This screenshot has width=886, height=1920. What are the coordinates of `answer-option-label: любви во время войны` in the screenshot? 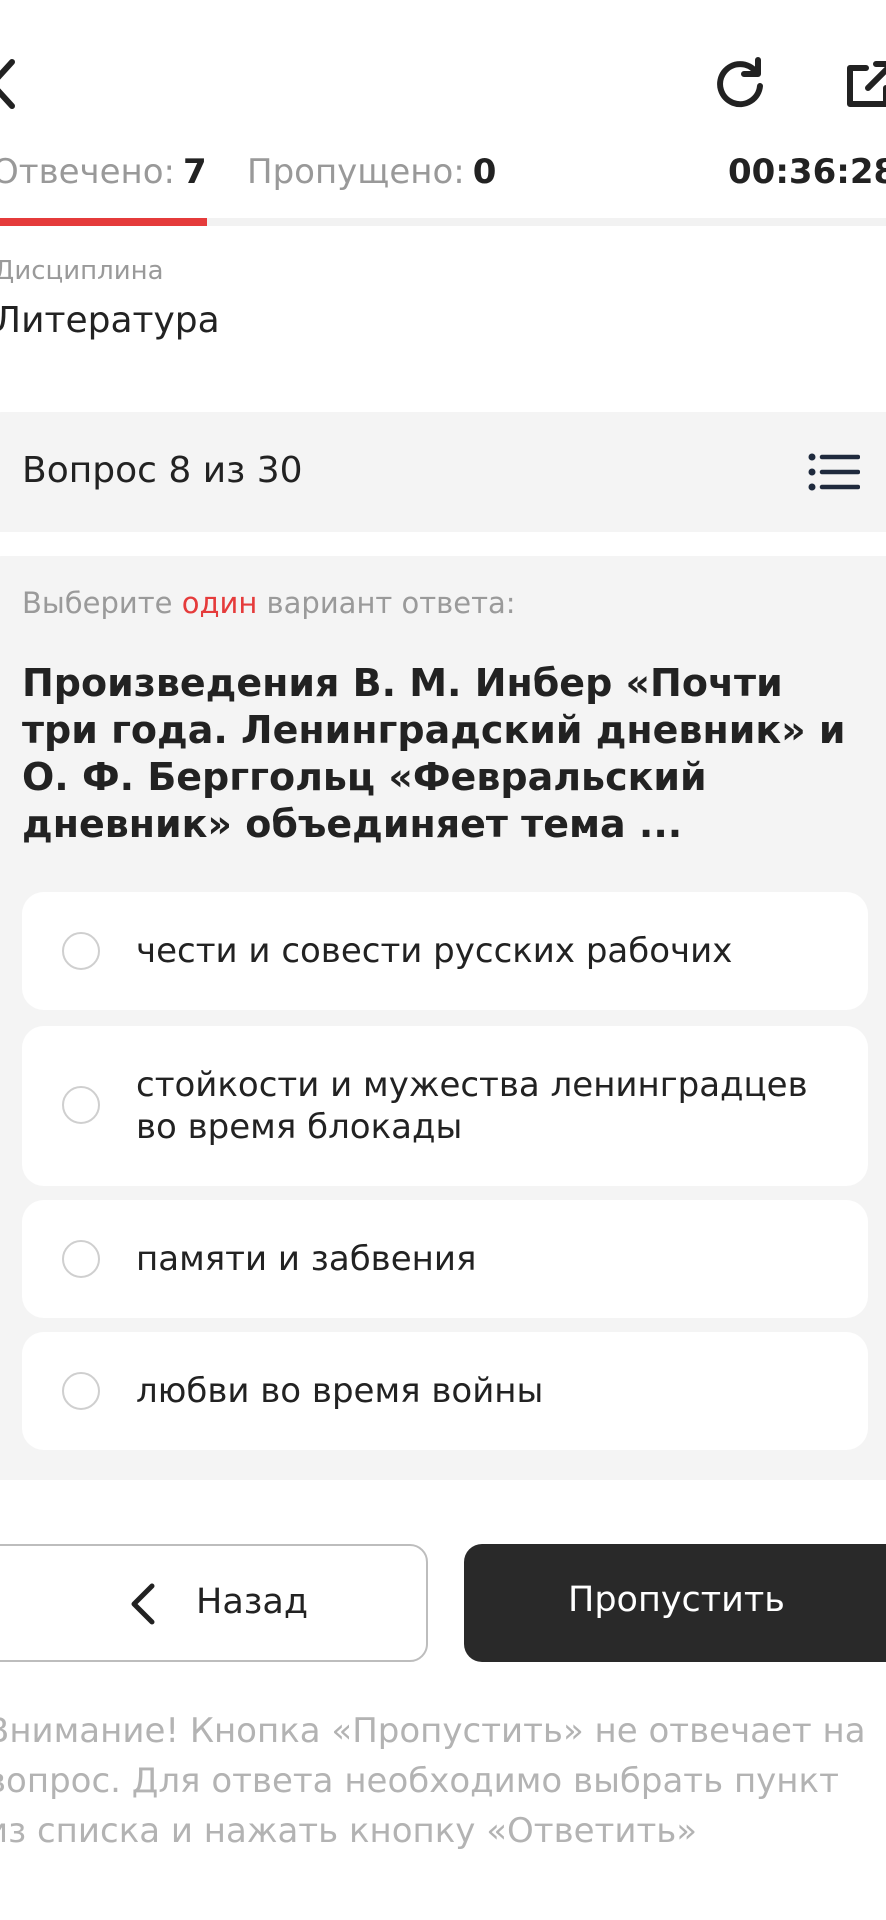 It's located at (340, 1391).